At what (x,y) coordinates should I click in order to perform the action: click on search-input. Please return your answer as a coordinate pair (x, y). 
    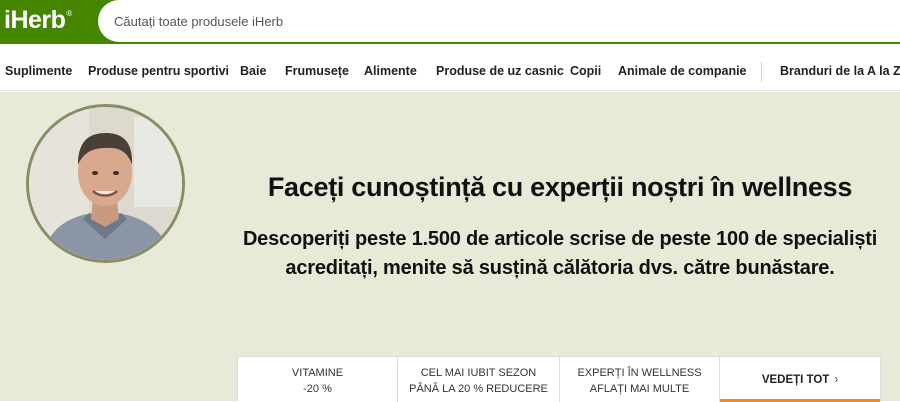
    Looking at the image, I should click on (414, 21).